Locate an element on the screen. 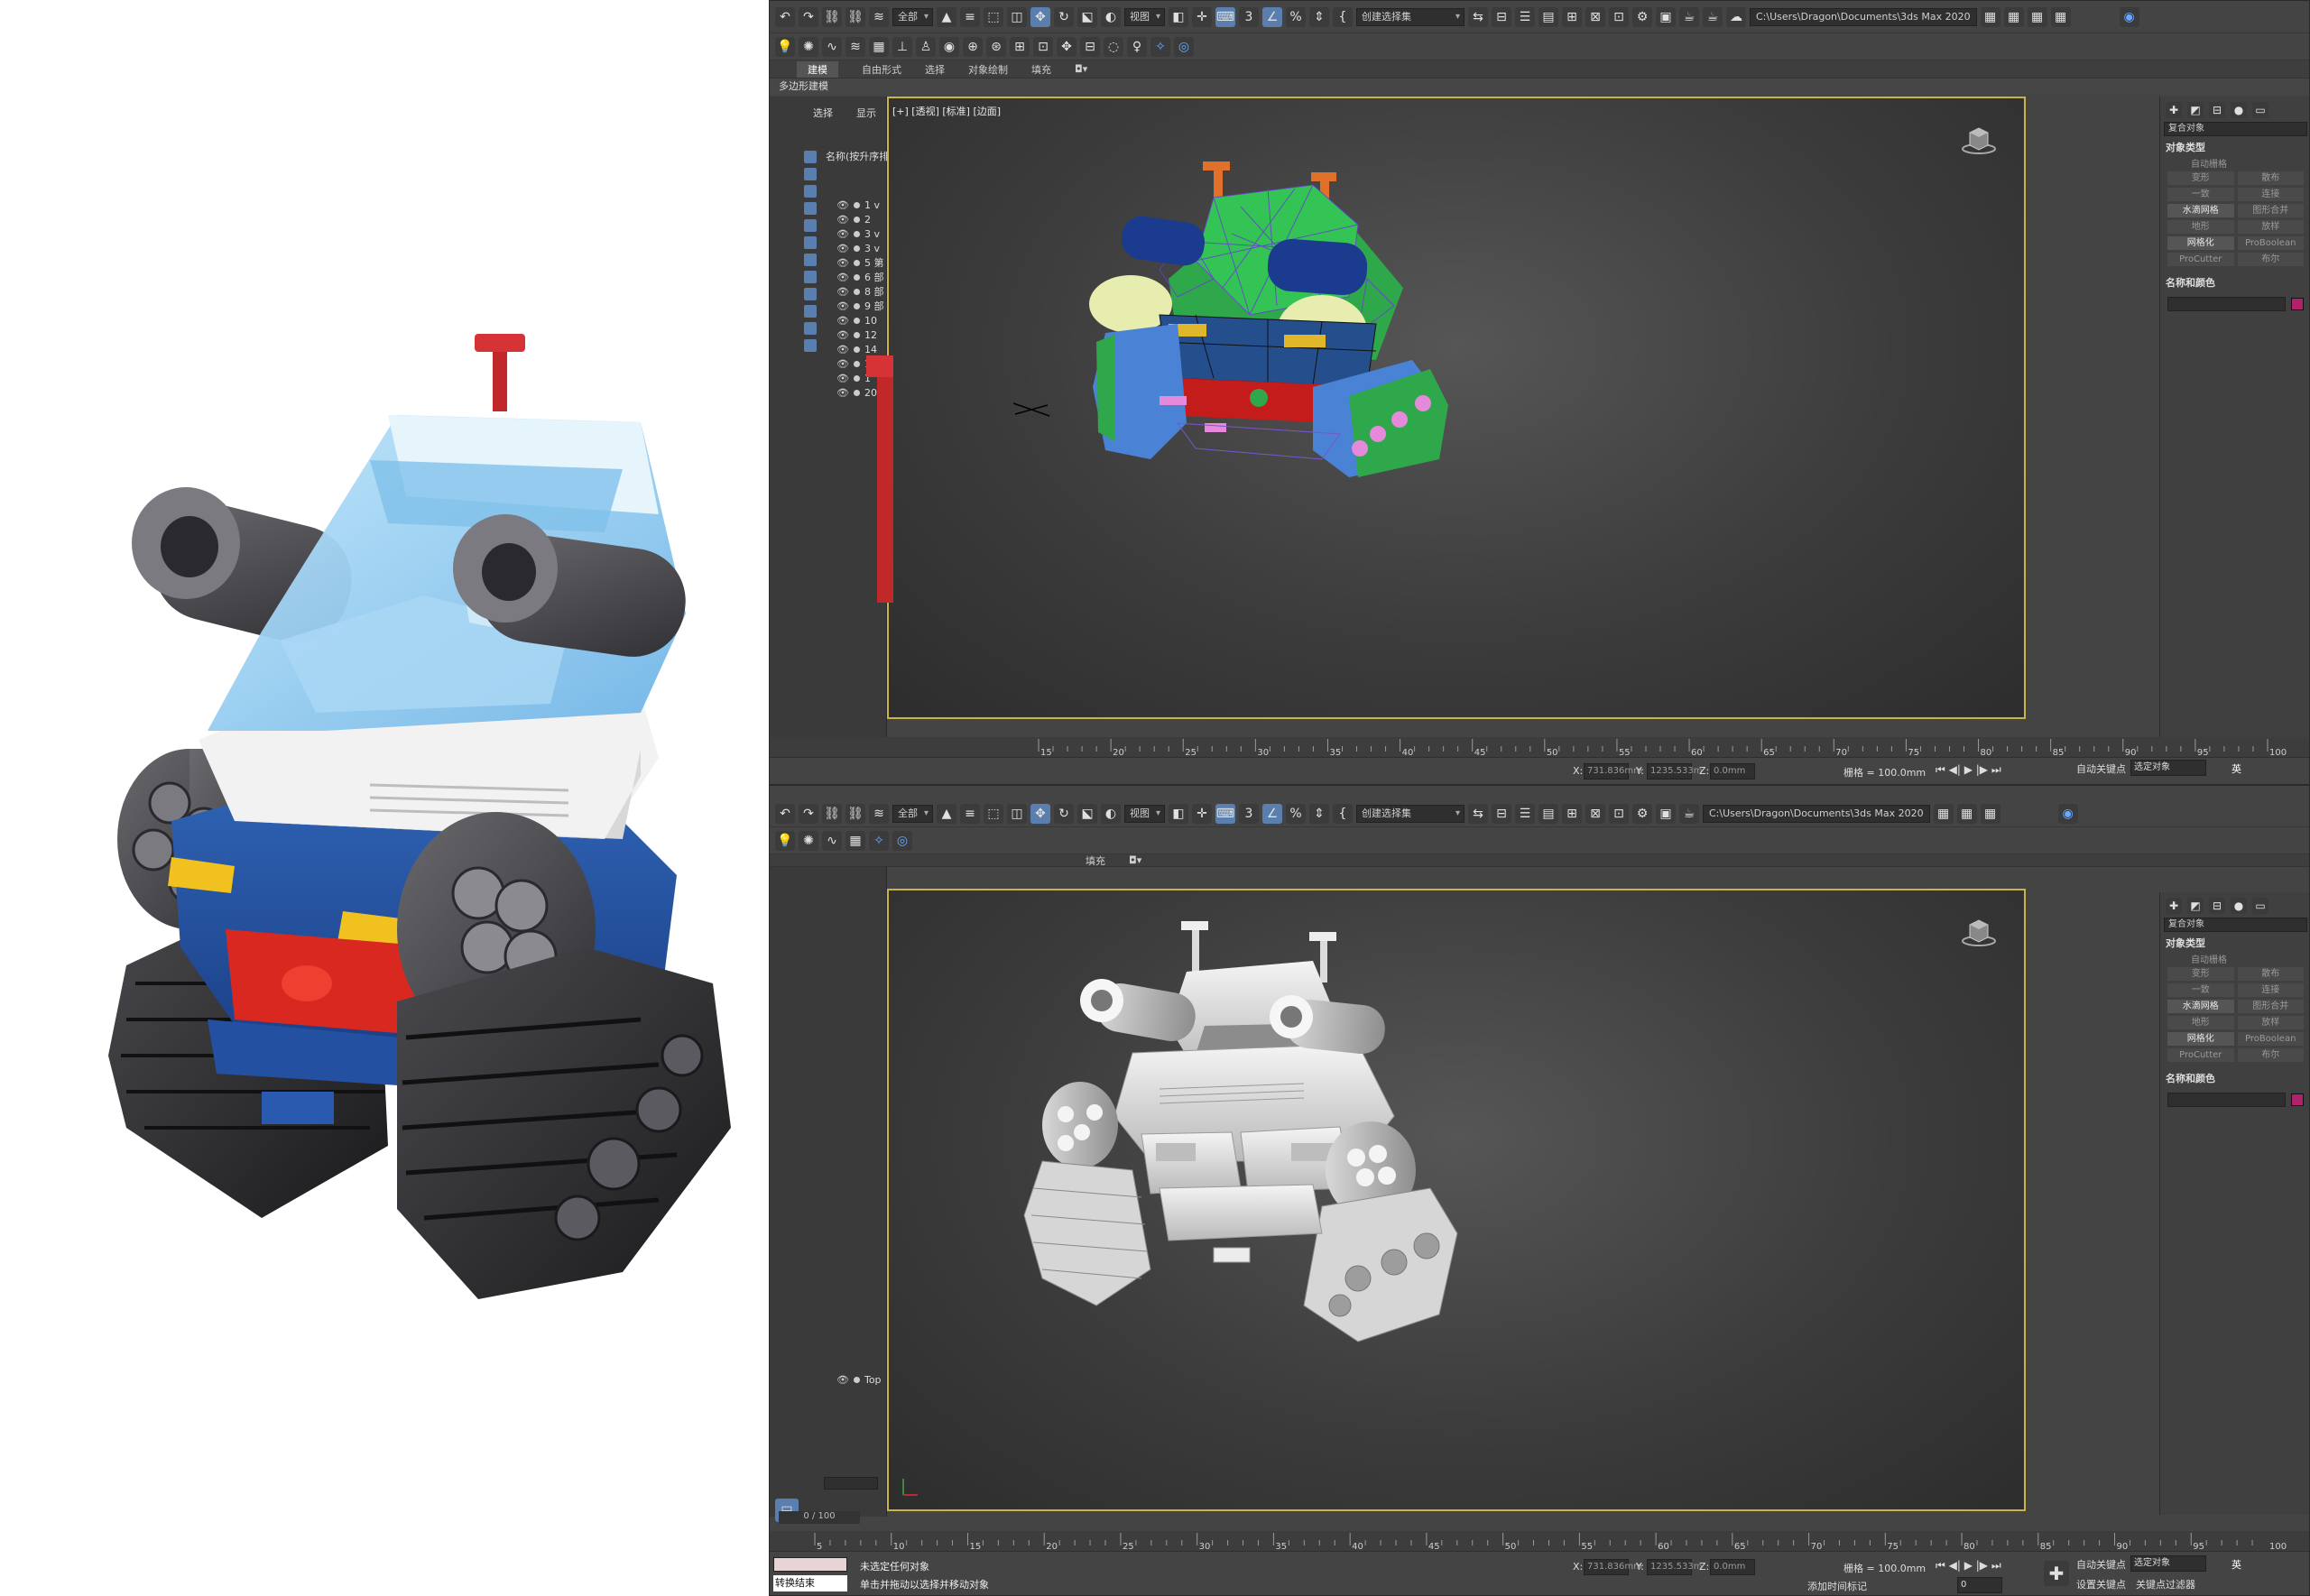 Image resolution: width=2310 pixels, height=1596 pixels. object-type-button: 连接 is located at coordinates (2270, 990).